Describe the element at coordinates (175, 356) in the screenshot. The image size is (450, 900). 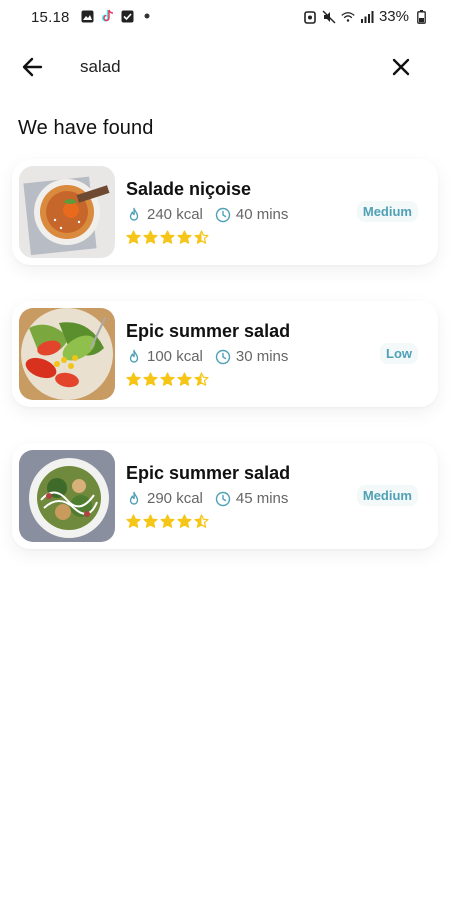
I see `recipe-calories: 100 kcal` at that location.